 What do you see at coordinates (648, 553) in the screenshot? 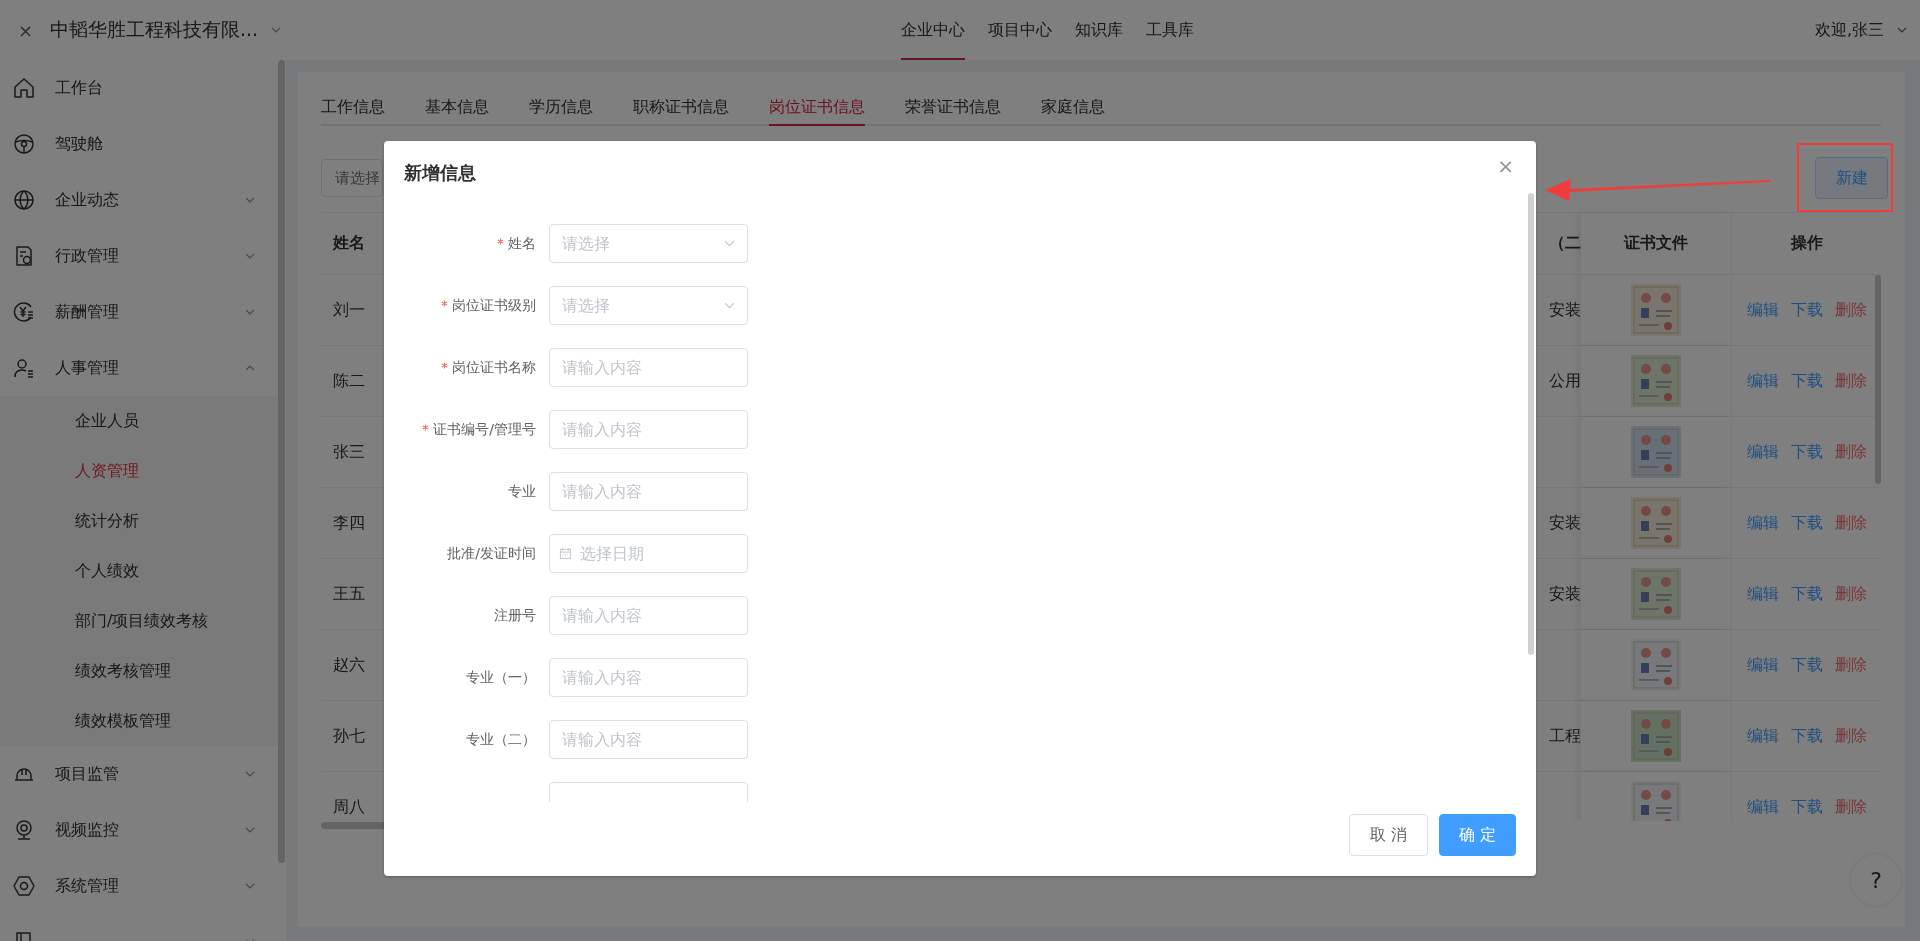
I see `date-field: 选择日期` at bounding box center [648, 553].